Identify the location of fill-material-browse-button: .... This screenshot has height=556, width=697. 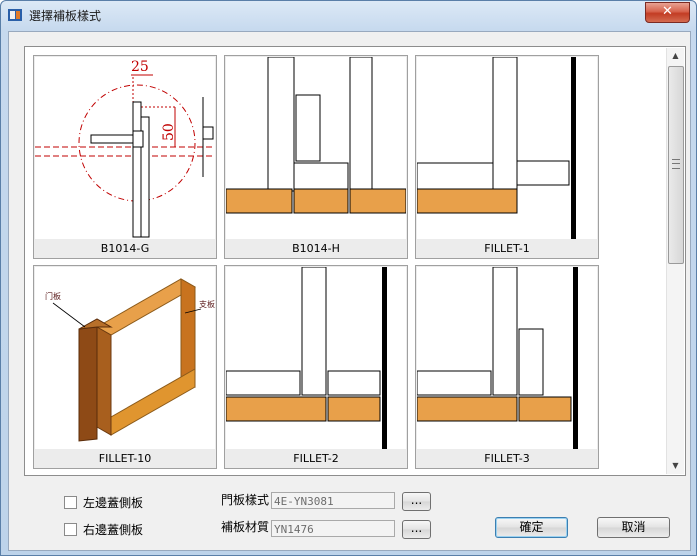
(416, 529).